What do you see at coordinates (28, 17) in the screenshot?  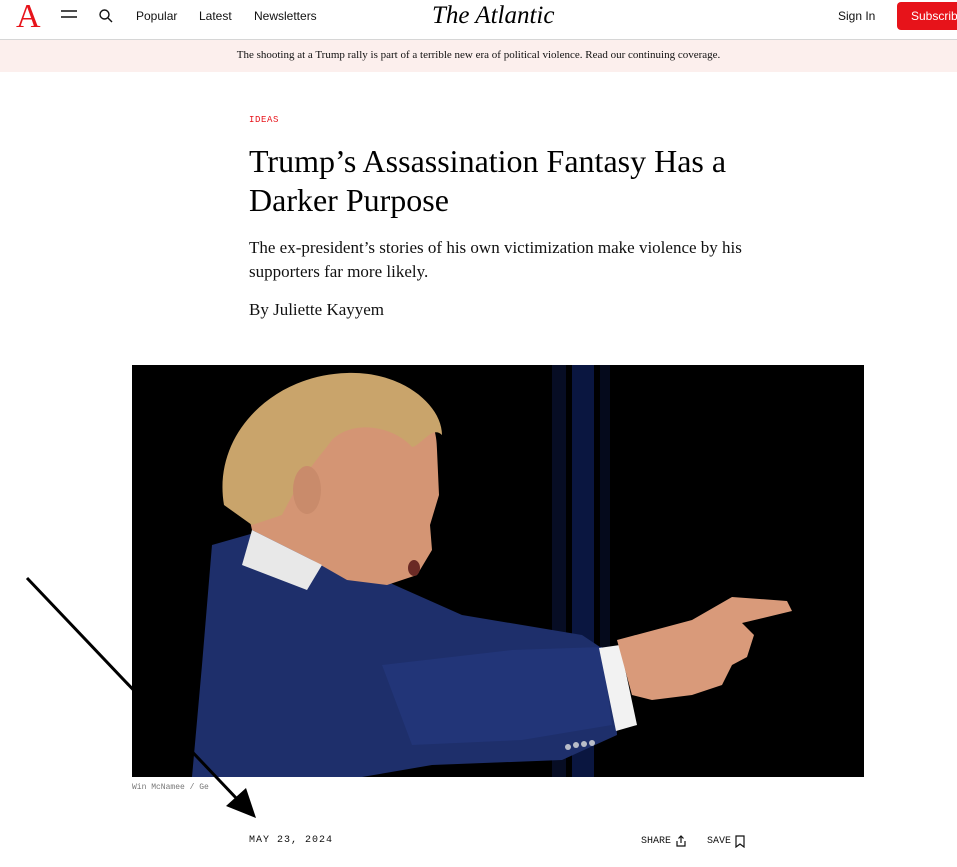 I see `atlantic-logo: A` at bounding box center [28, 17].